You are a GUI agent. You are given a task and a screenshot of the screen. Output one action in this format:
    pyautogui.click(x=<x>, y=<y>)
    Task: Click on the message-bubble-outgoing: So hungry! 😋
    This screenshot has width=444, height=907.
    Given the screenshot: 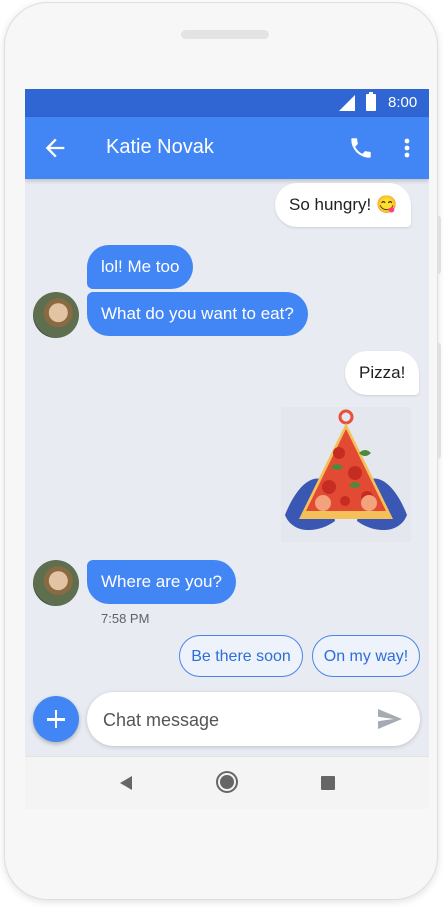 What is the action you would take?
    pyautogui.click(x=343, y=205)
    